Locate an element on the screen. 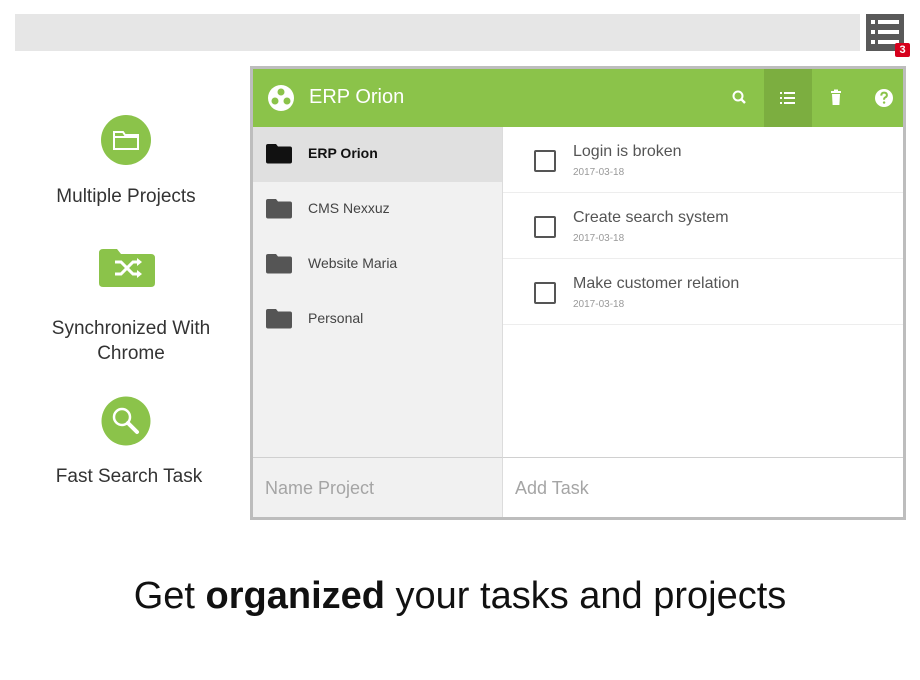  name-project-bar is located at coordinates (378, 487).